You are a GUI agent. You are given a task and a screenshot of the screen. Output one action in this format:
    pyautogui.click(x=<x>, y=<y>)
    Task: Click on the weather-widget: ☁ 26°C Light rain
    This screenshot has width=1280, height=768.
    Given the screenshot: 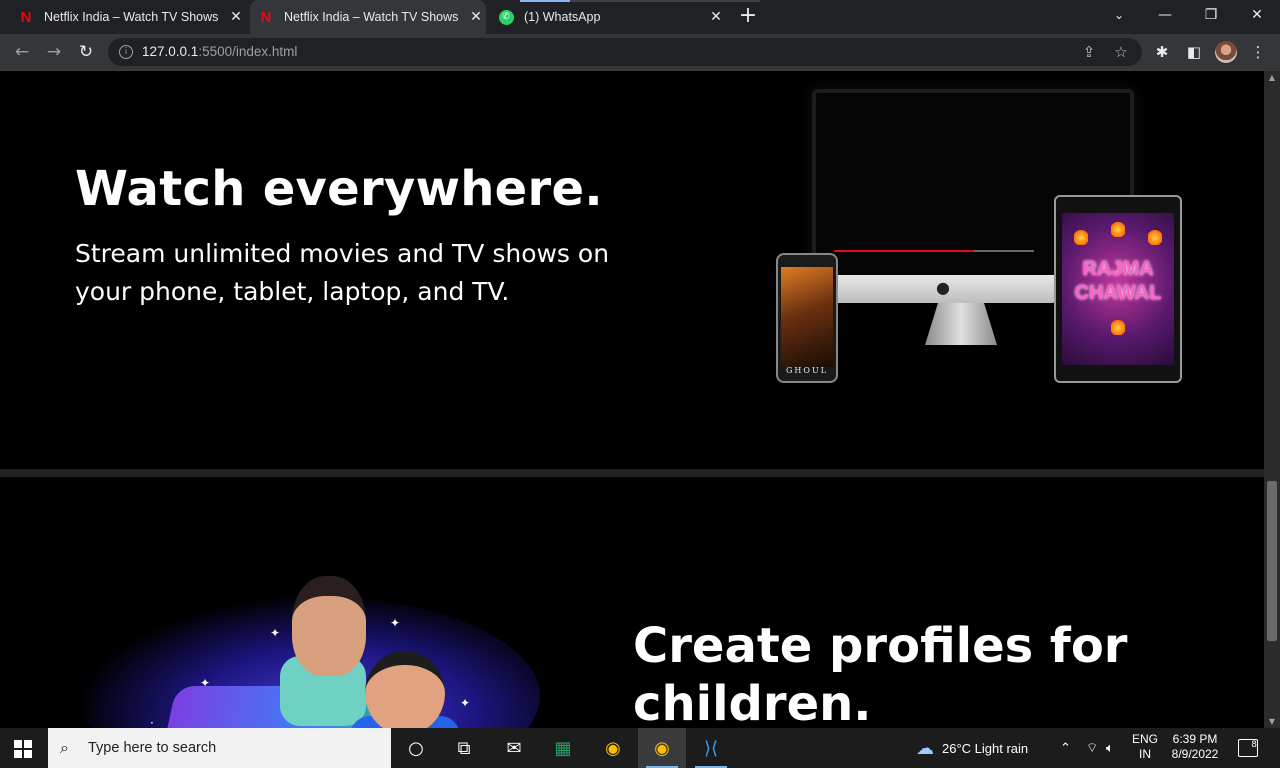 What is the action you would take?
    pyautogui.click(x=972, y=748)
    